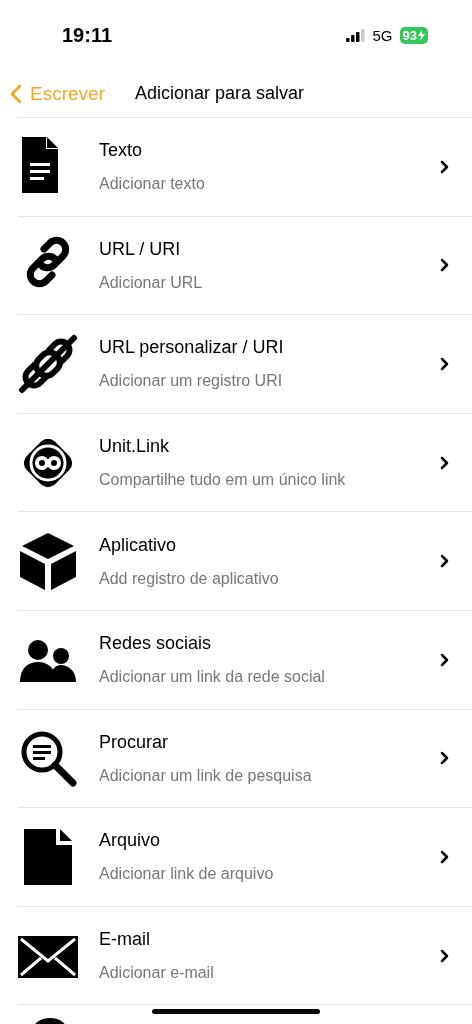  I want to click on list-row: Unit.Link Compartilhe tudo em um único link, so click(245, 462).